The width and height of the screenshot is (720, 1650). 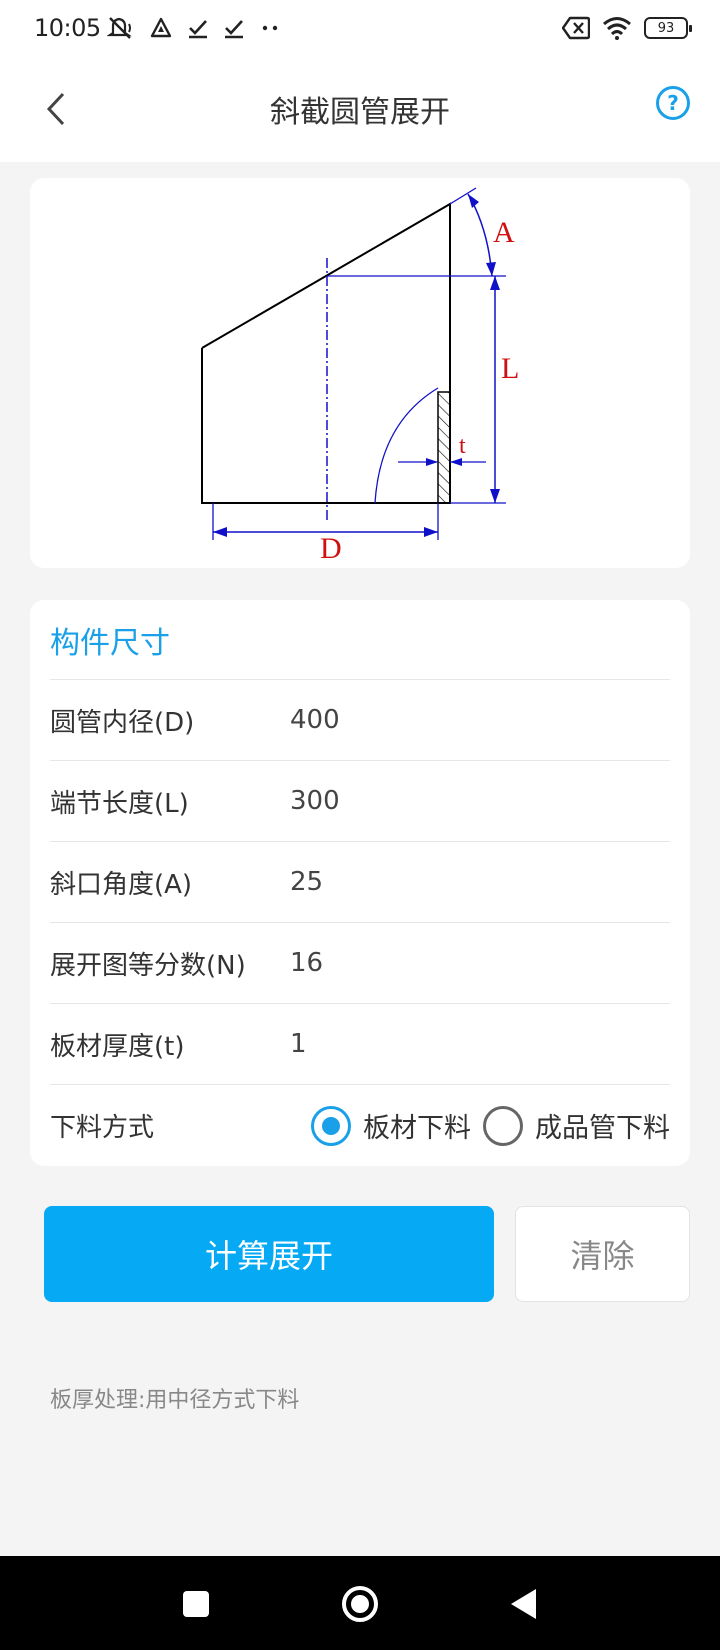 What do you see at coordinates (102, 1128) in the screenshot?
I see `field-label: 下料方式` at bounding box center [102, 1128].